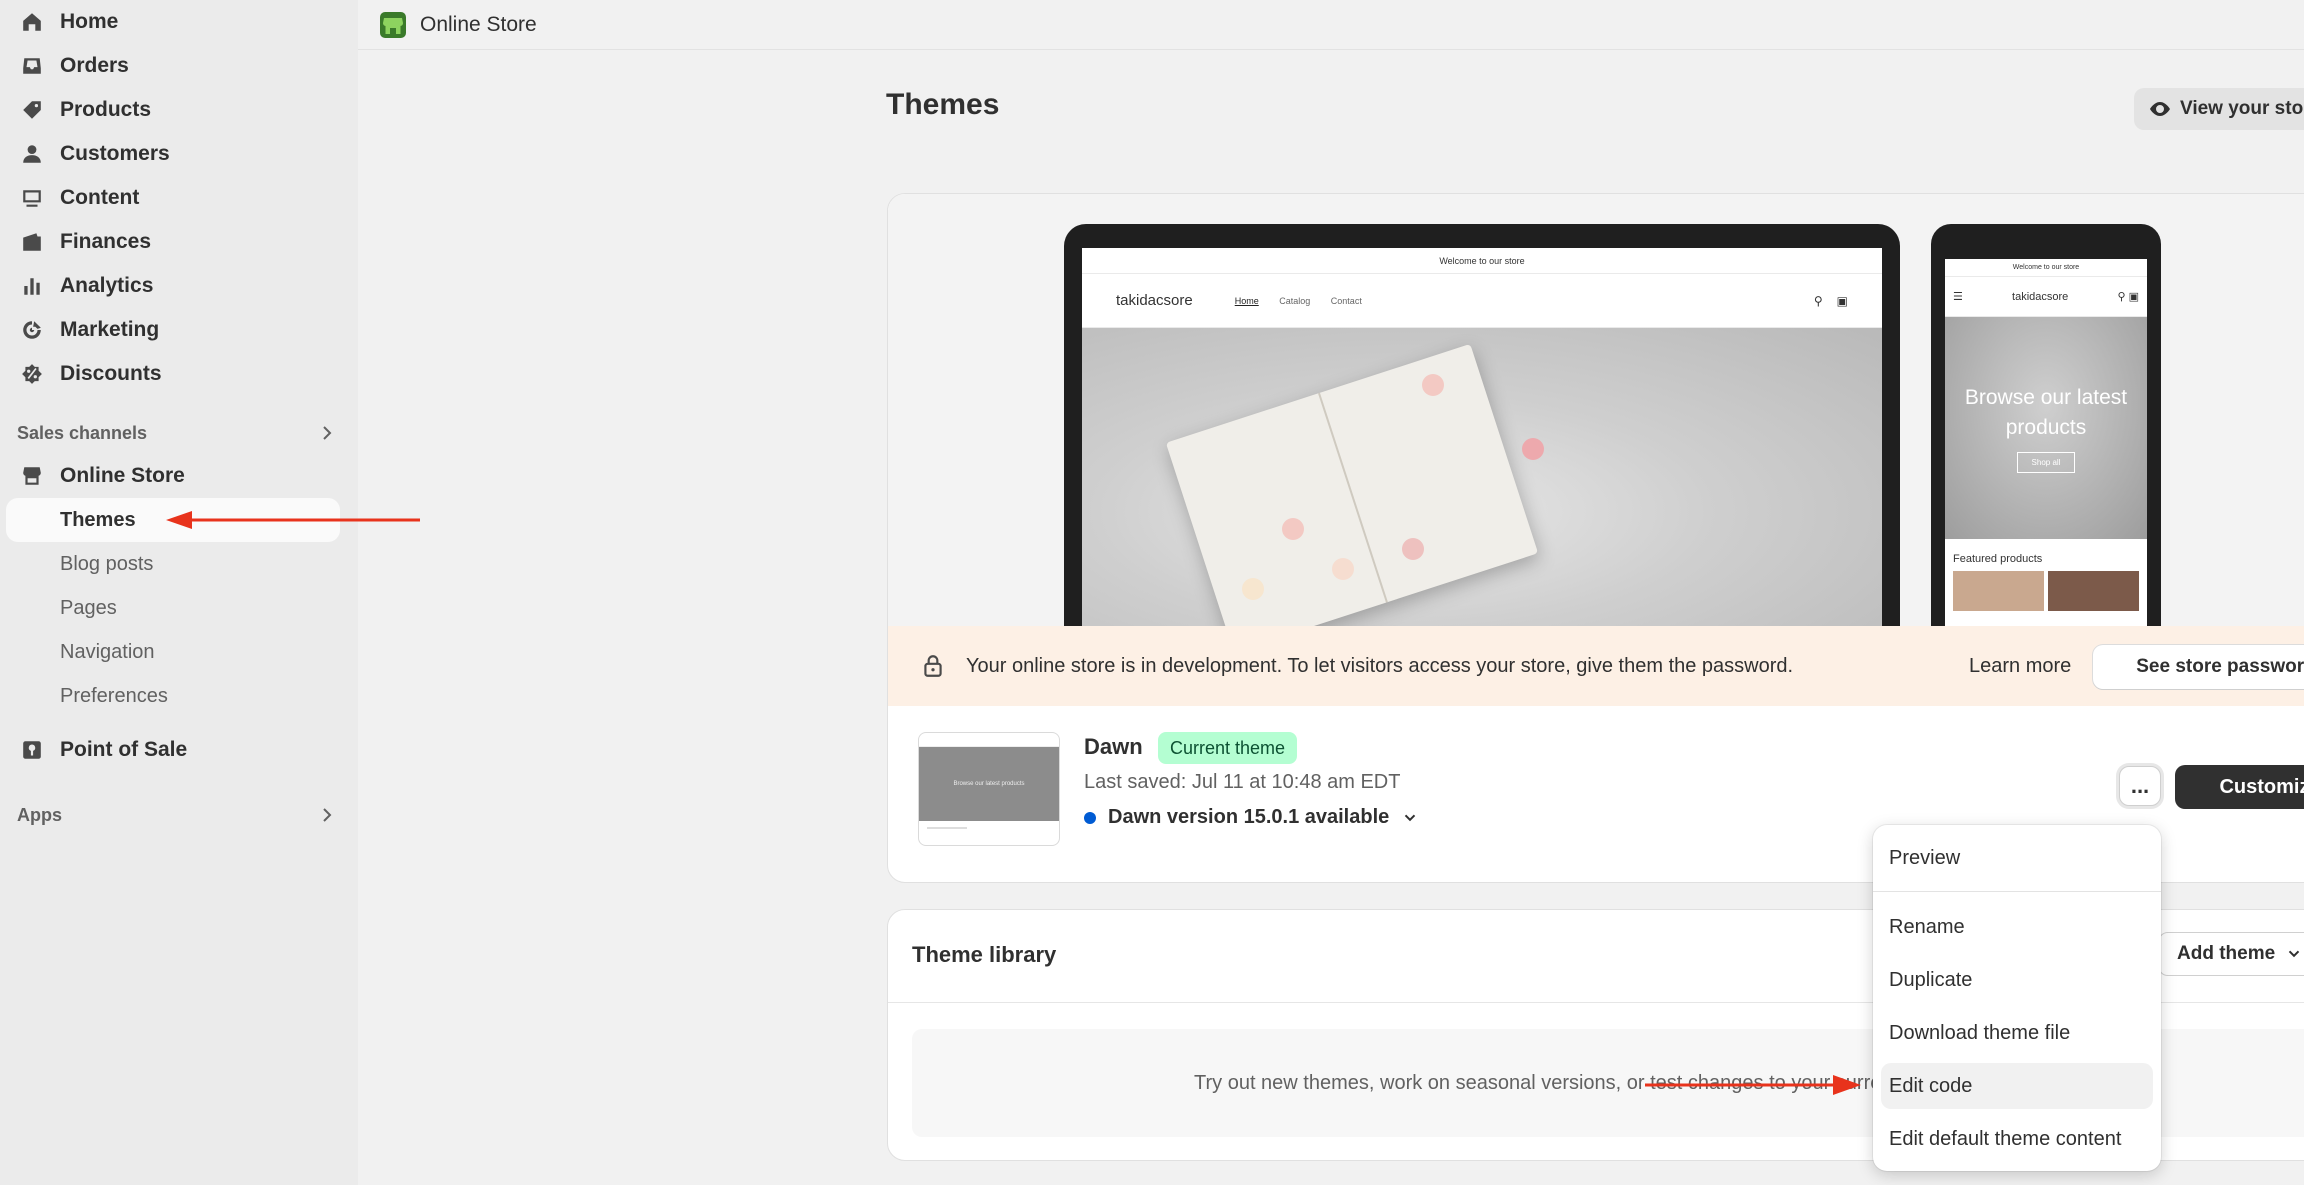 The height and width of the screenshot is (1185, 2304). I want to click on sidebar-subitem-label: Blog posts, so click(107, 563).